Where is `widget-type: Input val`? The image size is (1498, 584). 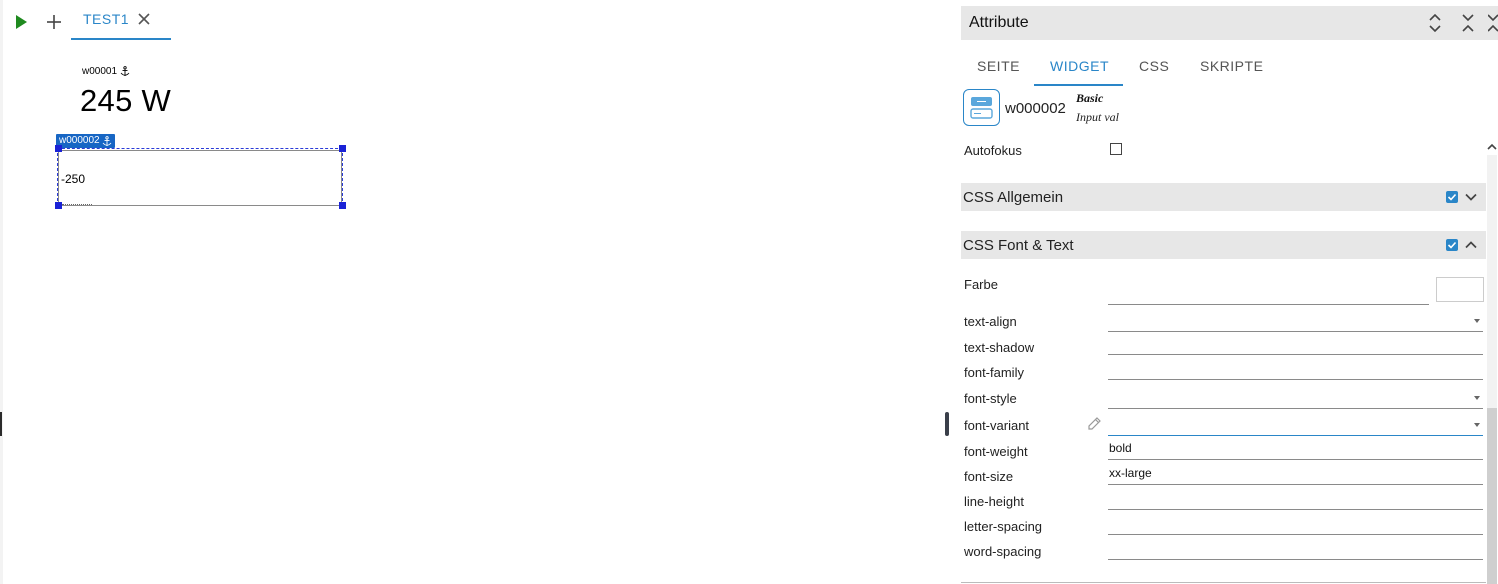 widget-type: Input val is located at coordinates (1097, 117).